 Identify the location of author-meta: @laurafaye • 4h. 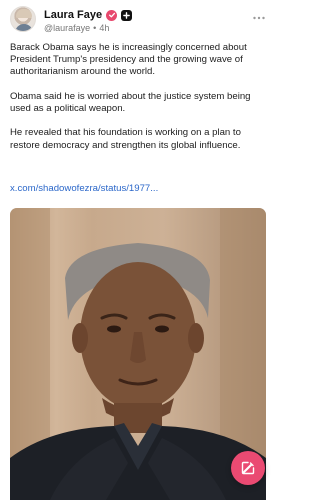
(76, 28).